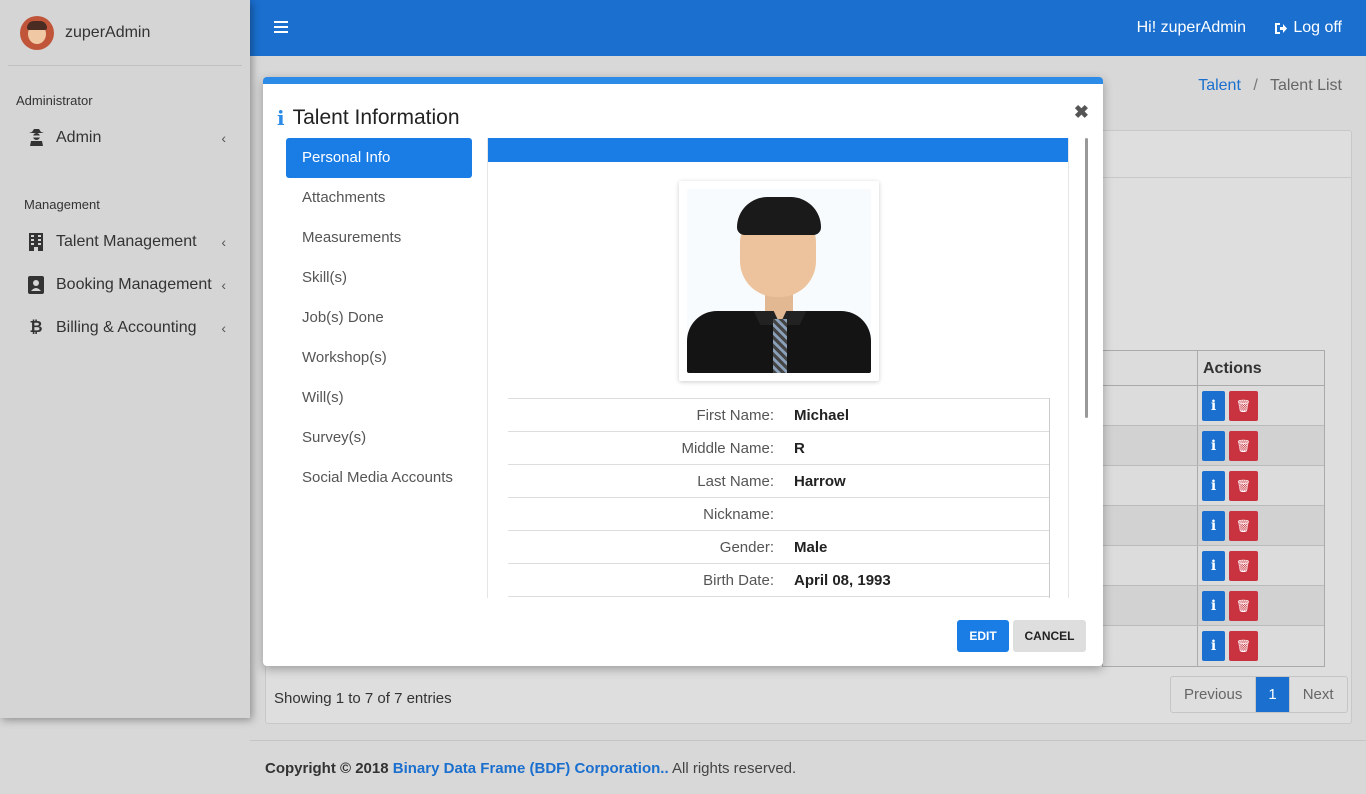 The width and height of the screenshot is (1366, 794). I want to click on breadcrumb-link-talent: Talent, so click(1219, 85).